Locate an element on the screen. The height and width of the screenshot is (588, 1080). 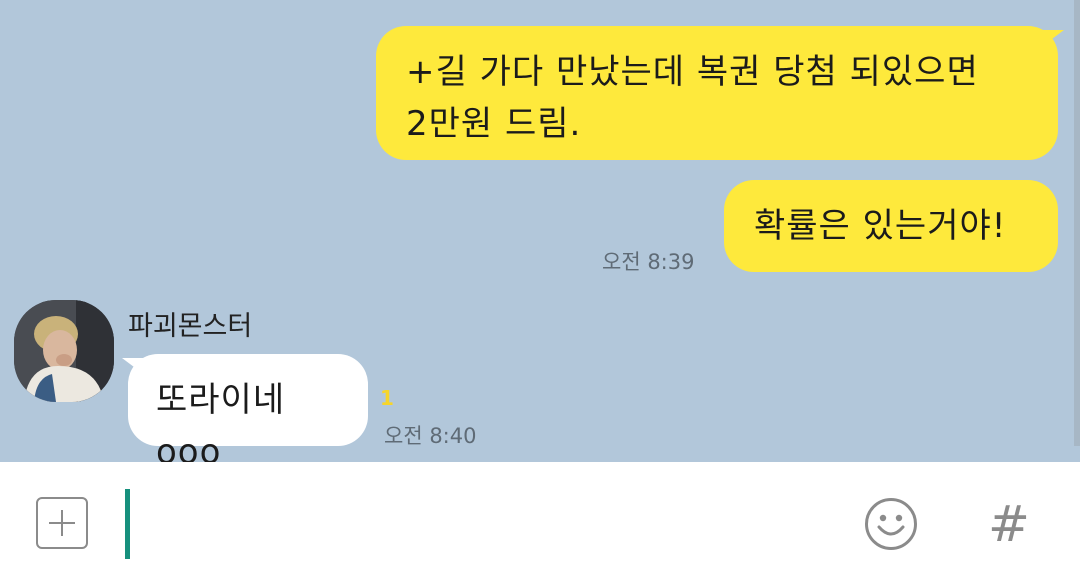
sent-message-bubble: +길 가다 만났는데 복권 당첨 되있으면 2만원 드림. is located at coordinates (717, 93).